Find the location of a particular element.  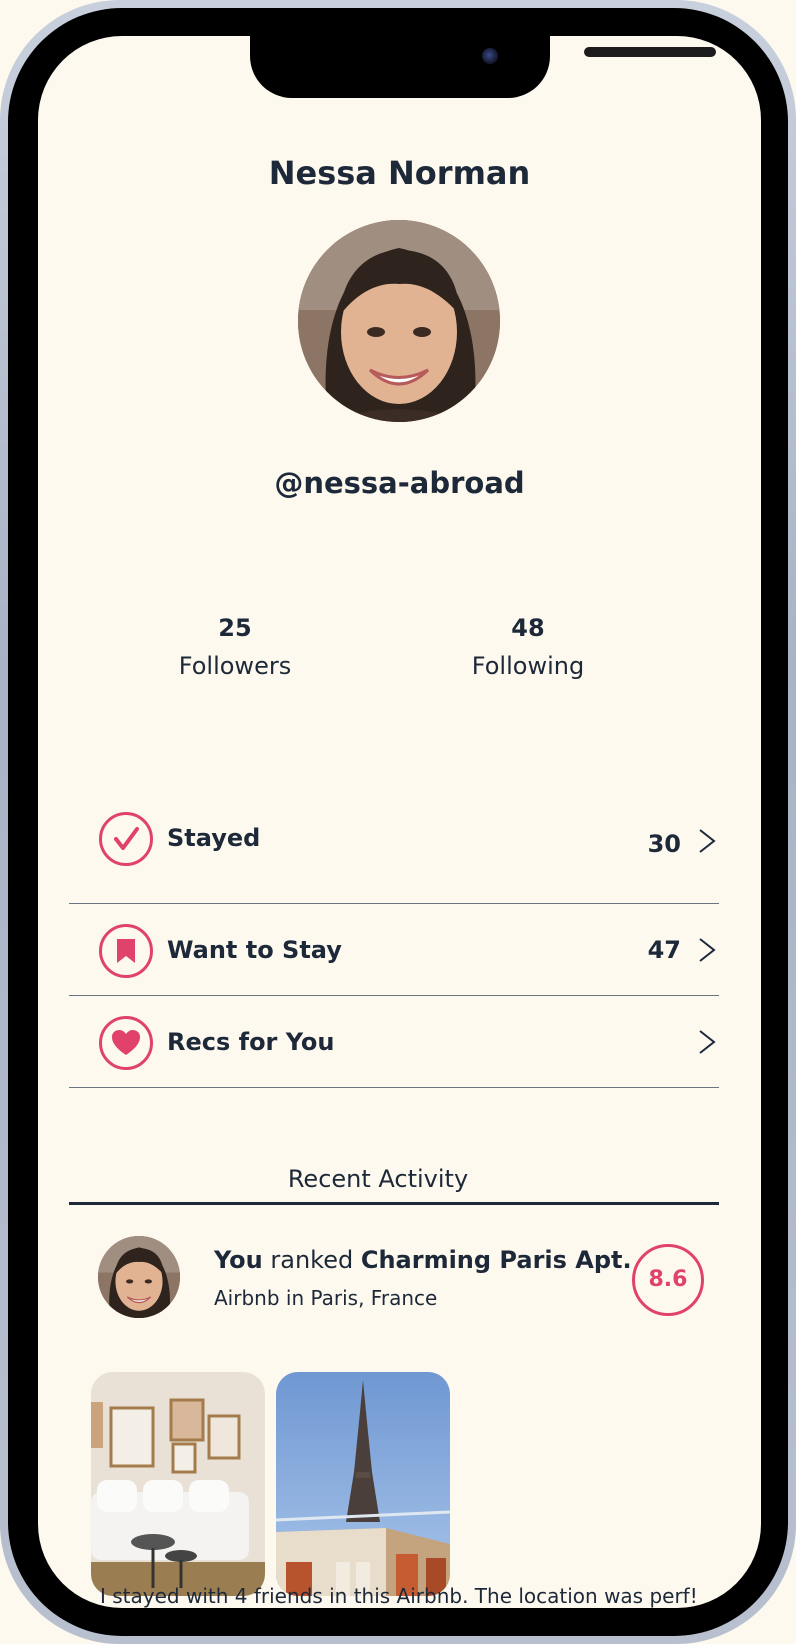

activity-actor: You is located at coordinates (238, 1260).